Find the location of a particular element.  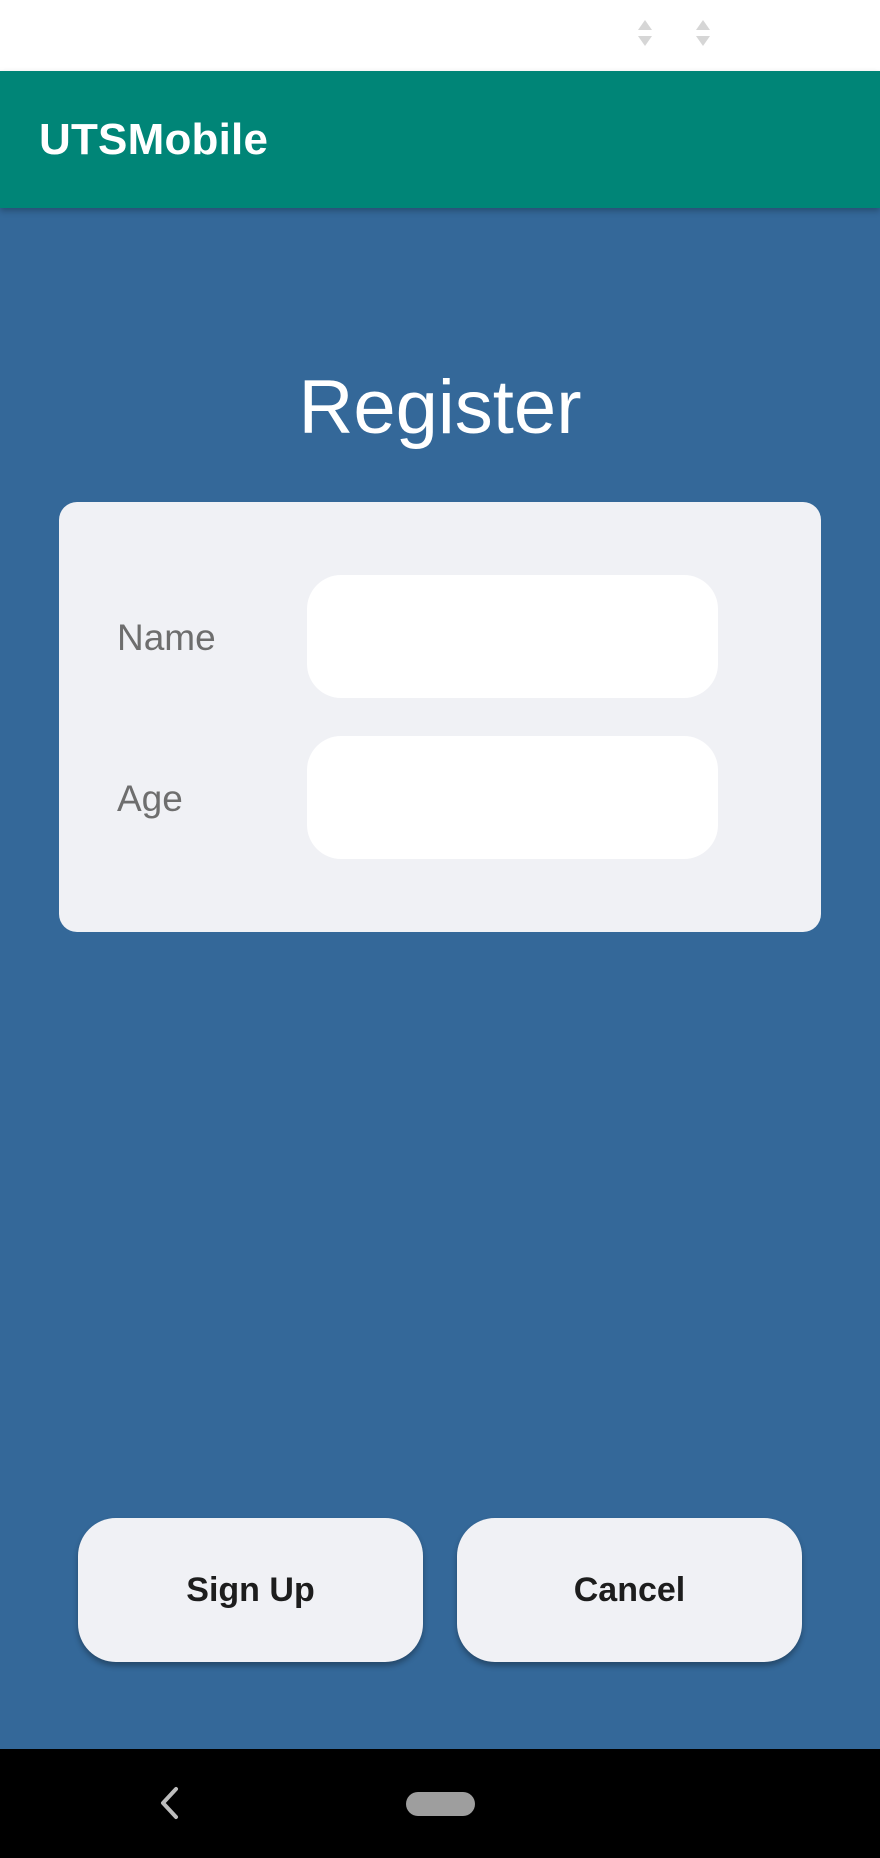

app-title: UTSMobile is located at coordinates (154, 139).